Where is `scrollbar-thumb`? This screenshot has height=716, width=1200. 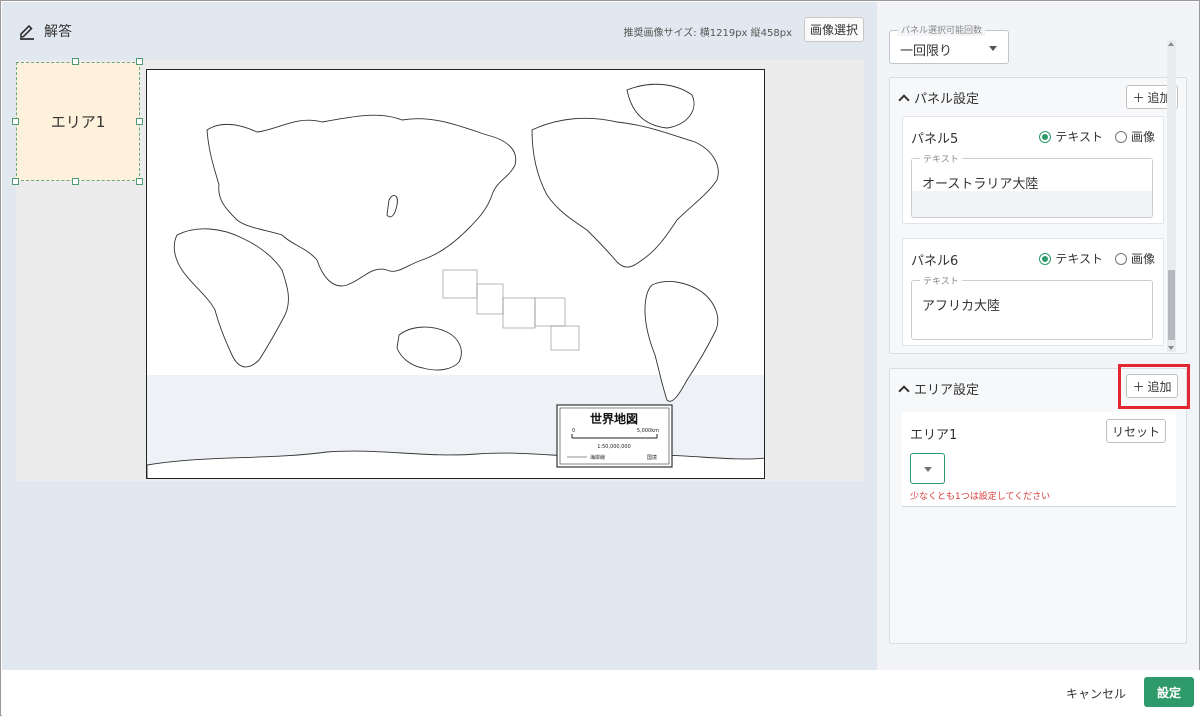
scrollbar-thumb is located at coordinates (1171, 305).